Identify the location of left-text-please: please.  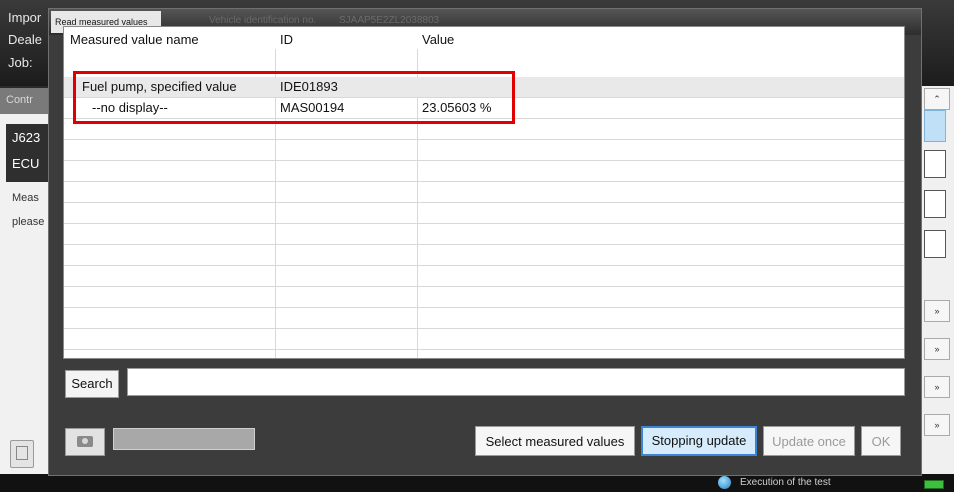
(28, 222).